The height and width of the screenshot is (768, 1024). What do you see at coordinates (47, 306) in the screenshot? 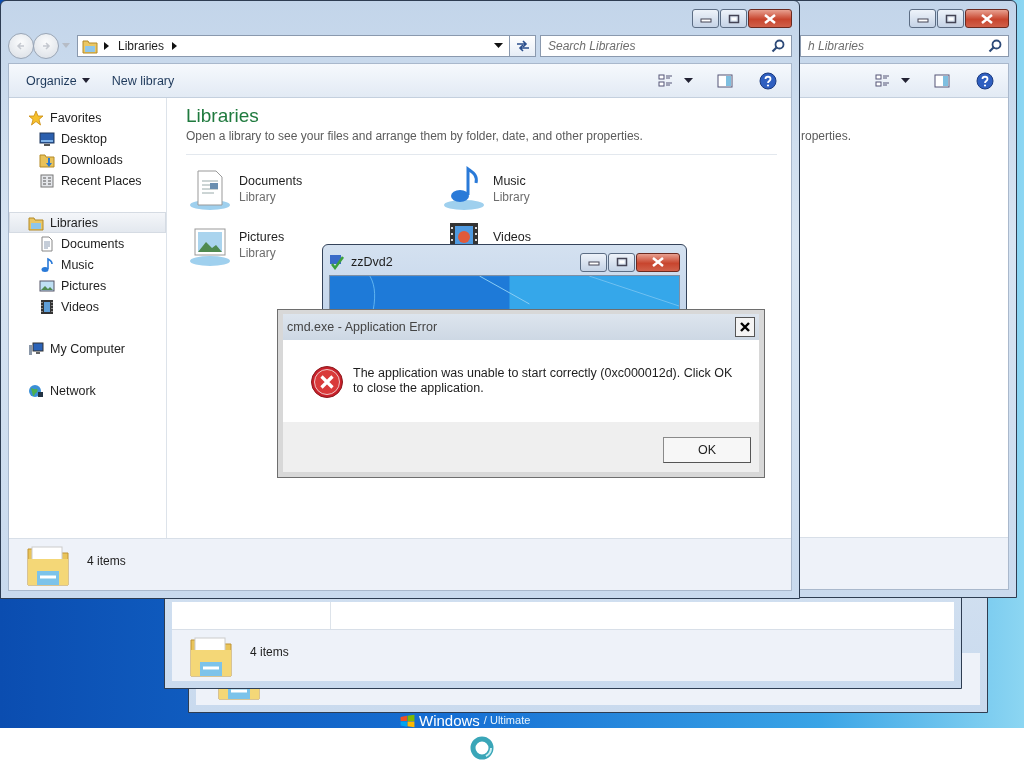
I see `film-icon` at bounding box center [47, 306].